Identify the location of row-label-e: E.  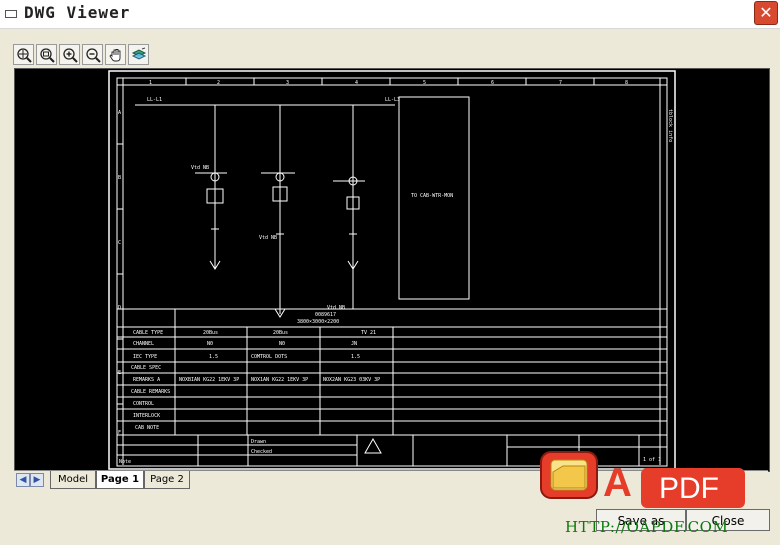
(119, 373).